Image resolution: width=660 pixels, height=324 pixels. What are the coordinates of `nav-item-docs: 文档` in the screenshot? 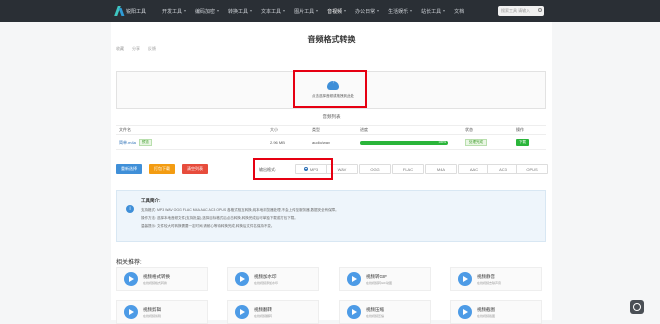 It's located at (459, 11).